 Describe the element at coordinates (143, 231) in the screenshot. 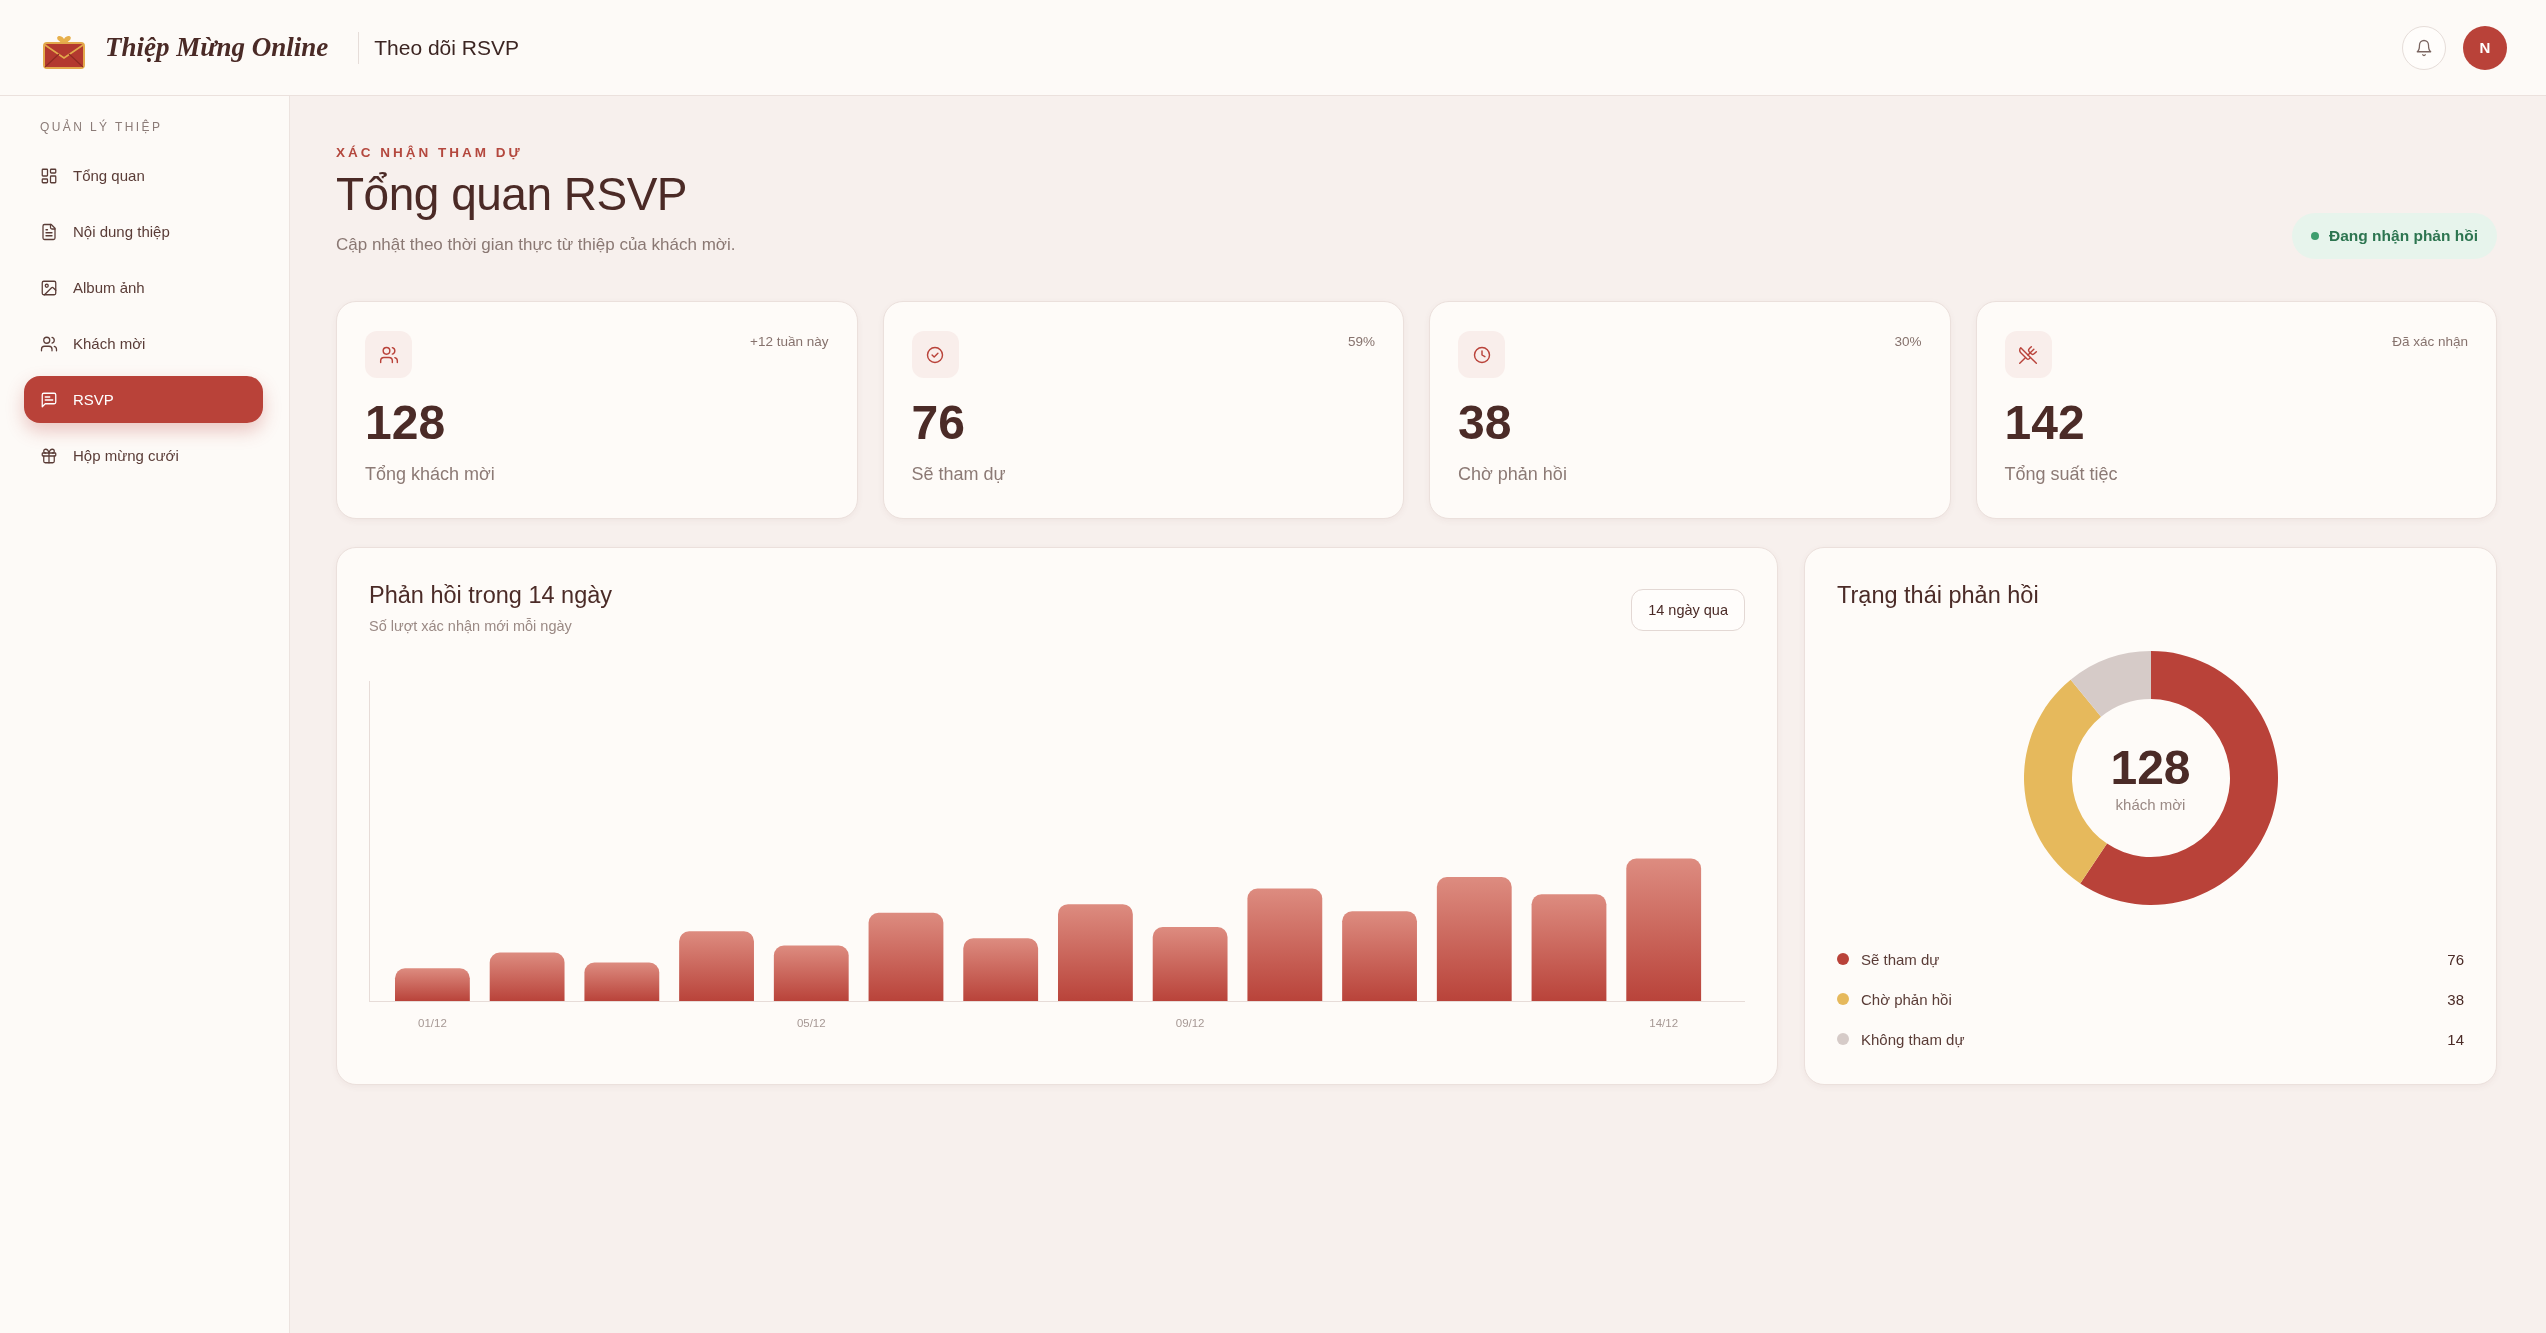

I see `sidebar-item: Nội dung thiệp` at that location.